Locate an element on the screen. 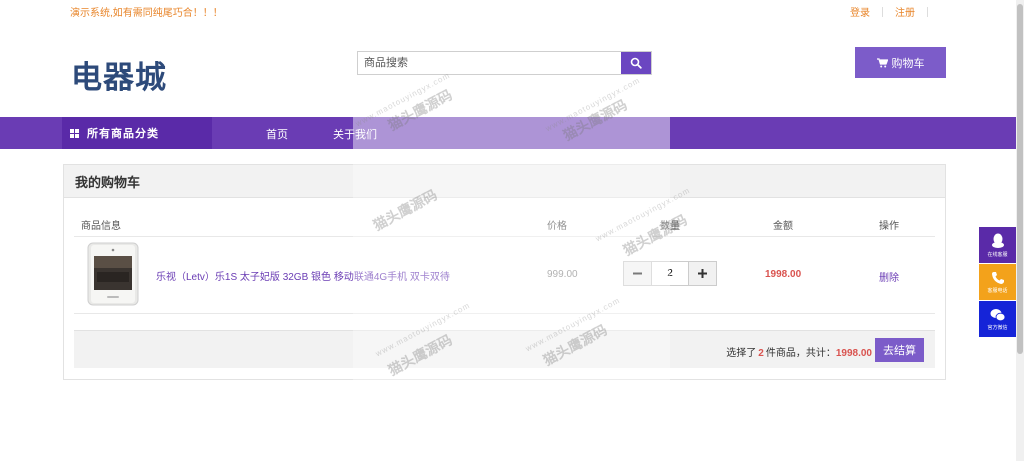 Image resolution: width=1024 pixels, height=461 pixels. search-button is located at coordinates (636, 63).